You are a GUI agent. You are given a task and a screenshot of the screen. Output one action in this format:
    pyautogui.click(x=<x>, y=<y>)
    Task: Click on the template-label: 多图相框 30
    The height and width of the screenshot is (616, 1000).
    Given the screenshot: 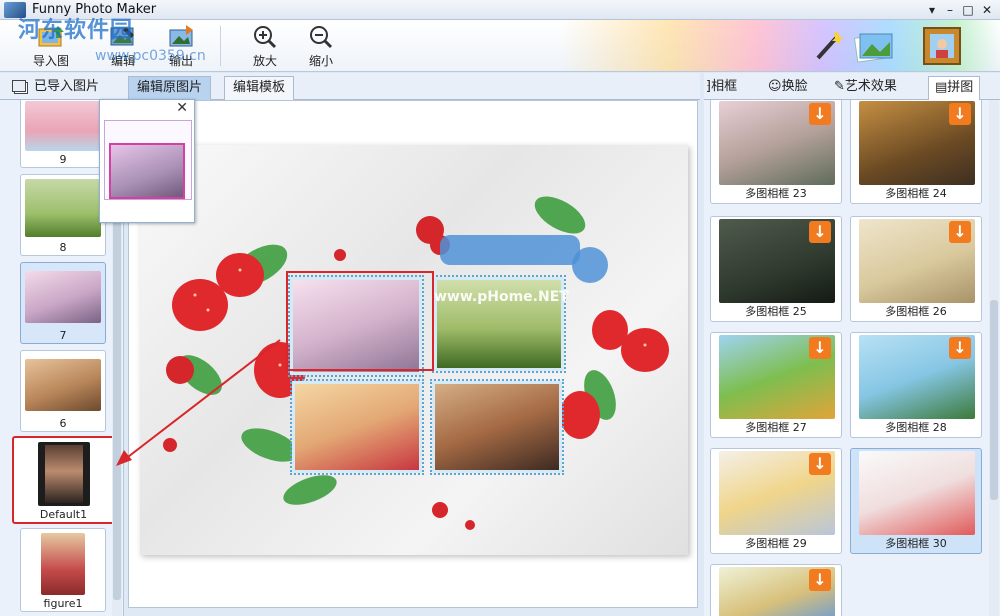 What is the action you would take?
    pyautogui.click(x=916, y=543)
    